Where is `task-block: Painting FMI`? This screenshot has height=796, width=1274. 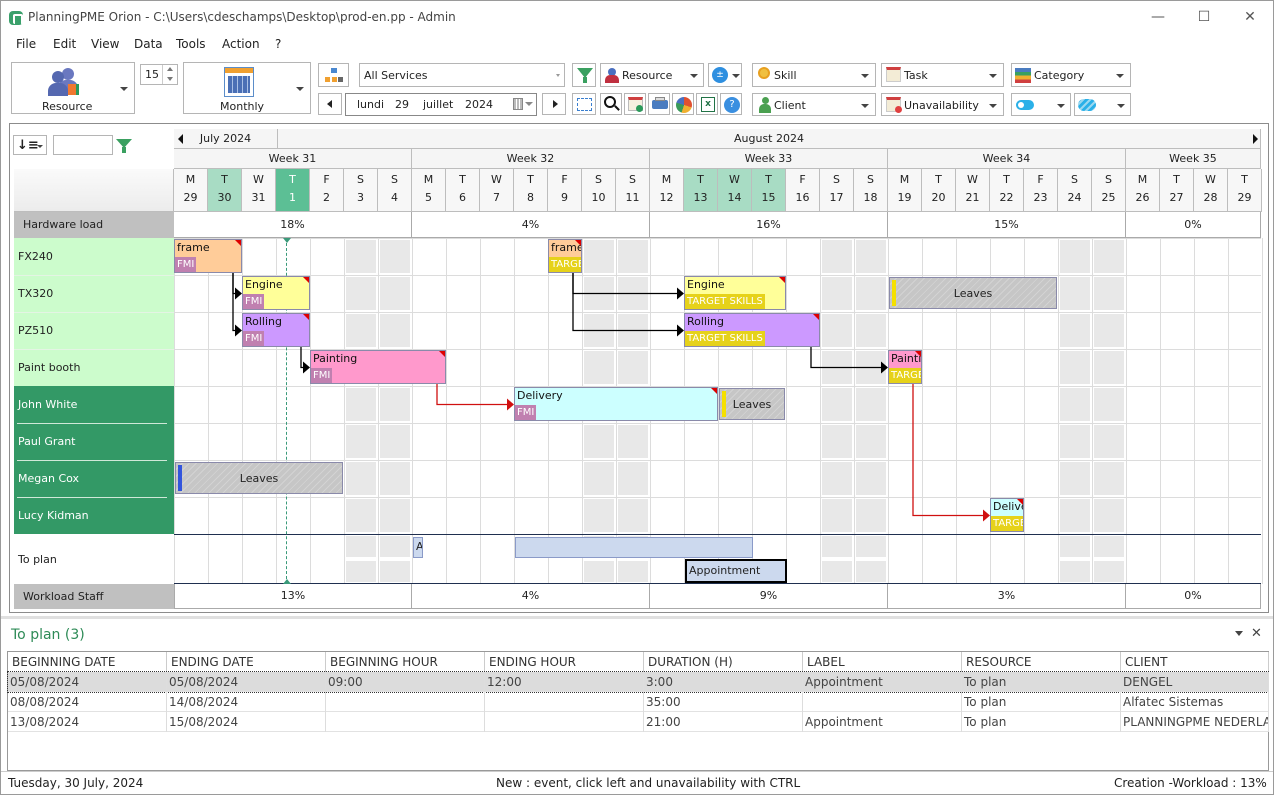 task-block: Painting FMI is located at coordinates (378, 367).